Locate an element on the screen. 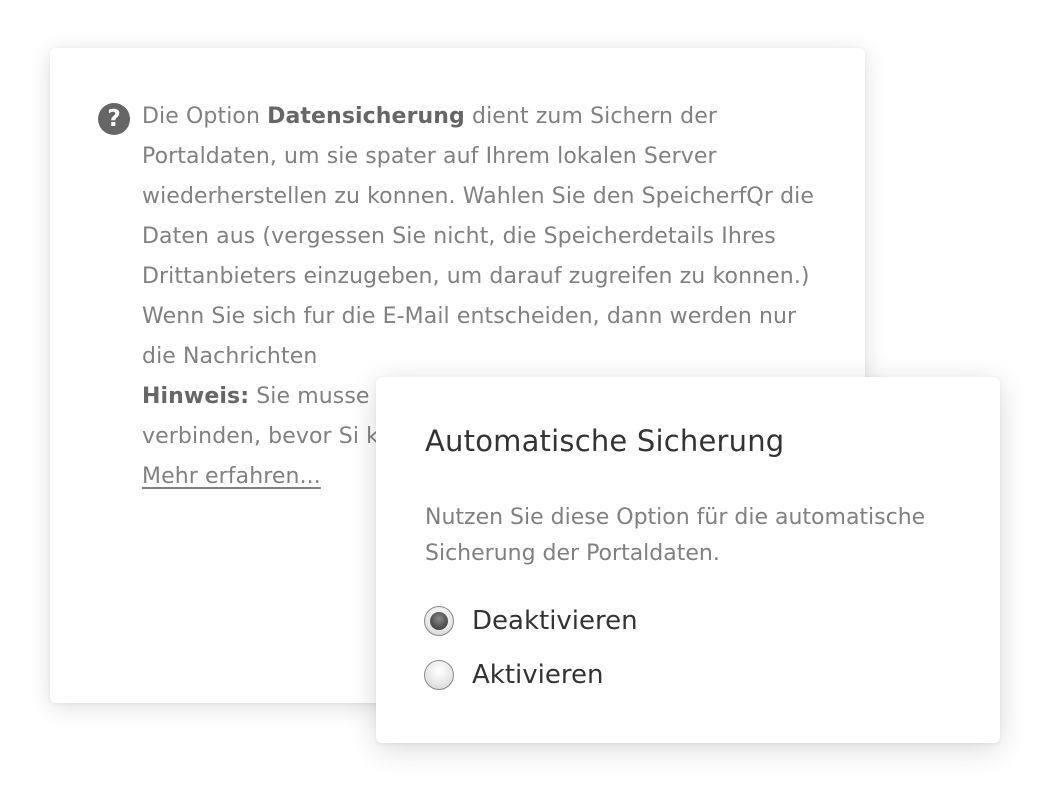  radio-label-deaktivieren: Deaktivieren is located at coordinates (555, 621).